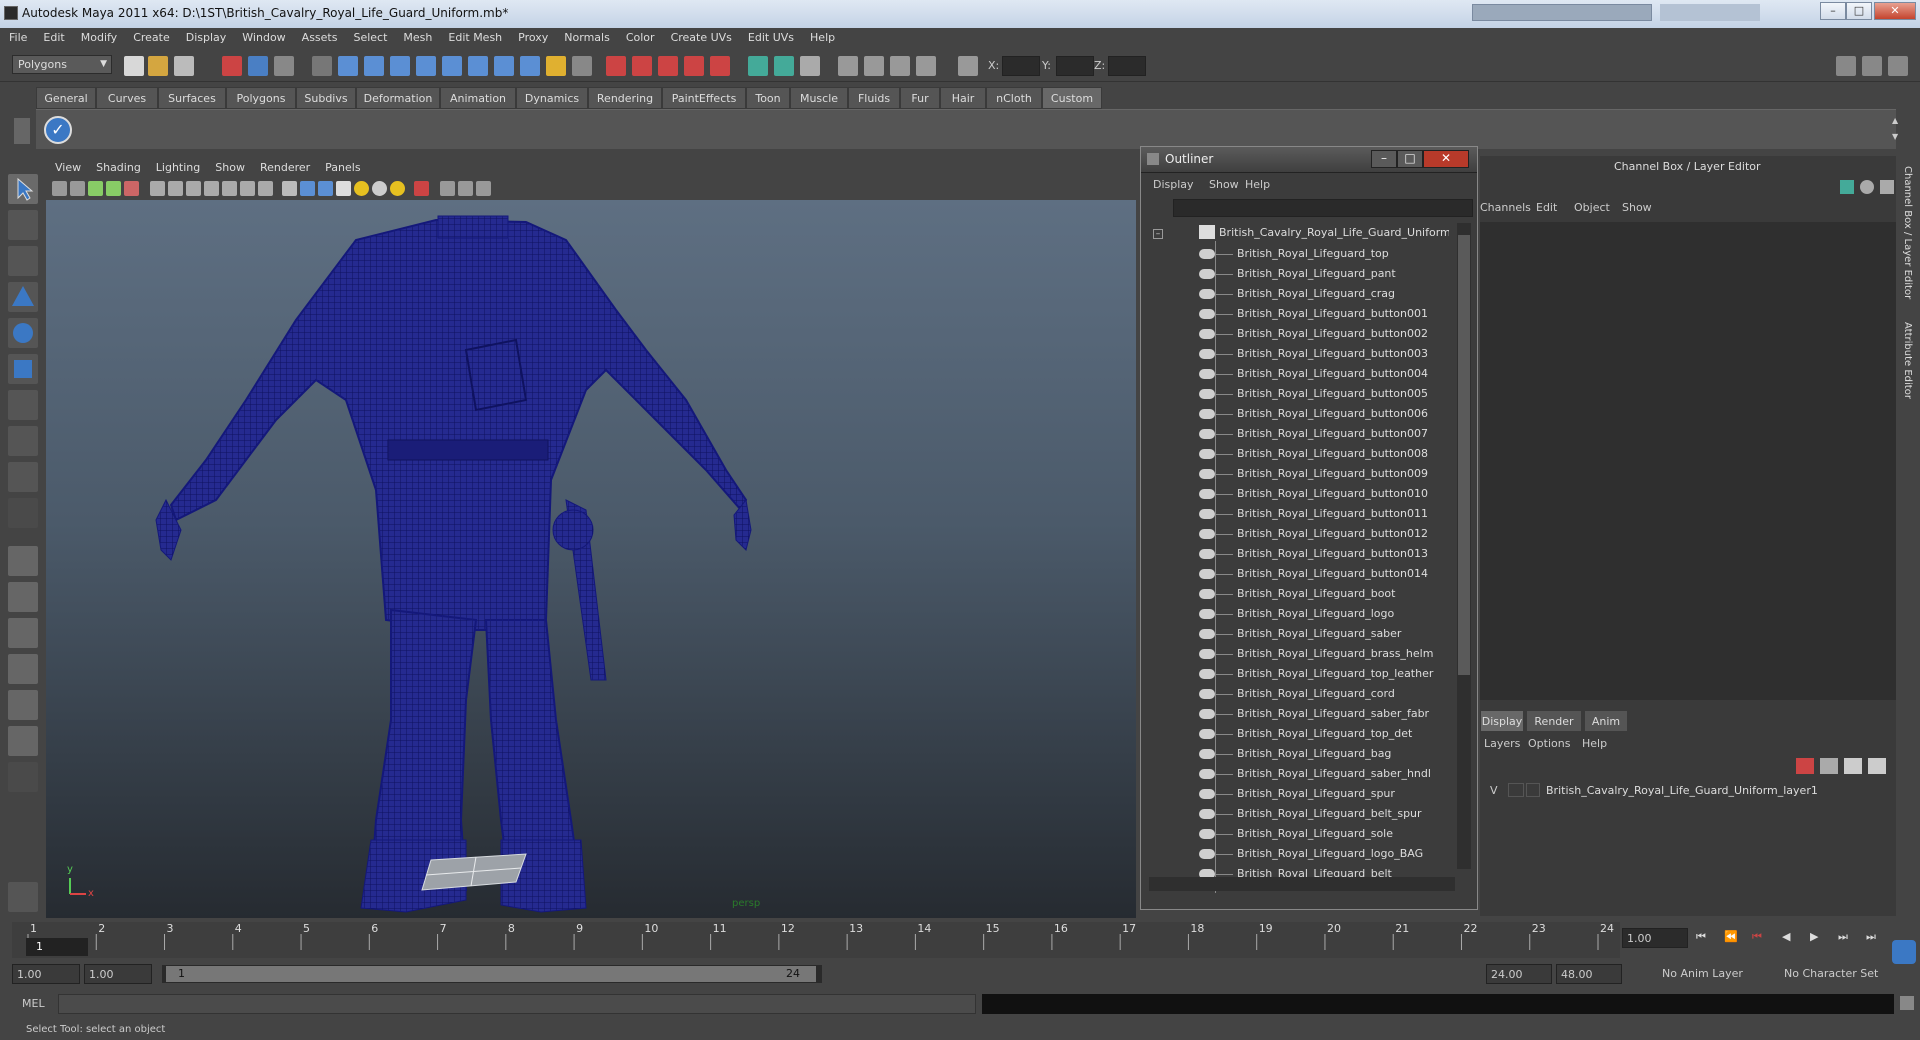 Image resolution: width=1920 pixels, height=1040 pixels. Describe the element at coordinates (1173, 184) in the screenshot. I see `outliner-menu-display: Display` at that location.